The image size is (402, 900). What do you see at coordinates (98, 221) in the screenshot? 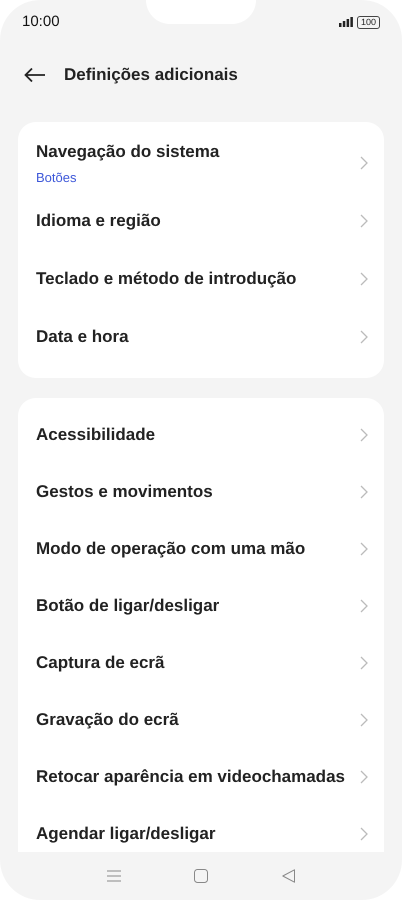
I see `item-title: Idioma e região` at bounding box center [98, 221].